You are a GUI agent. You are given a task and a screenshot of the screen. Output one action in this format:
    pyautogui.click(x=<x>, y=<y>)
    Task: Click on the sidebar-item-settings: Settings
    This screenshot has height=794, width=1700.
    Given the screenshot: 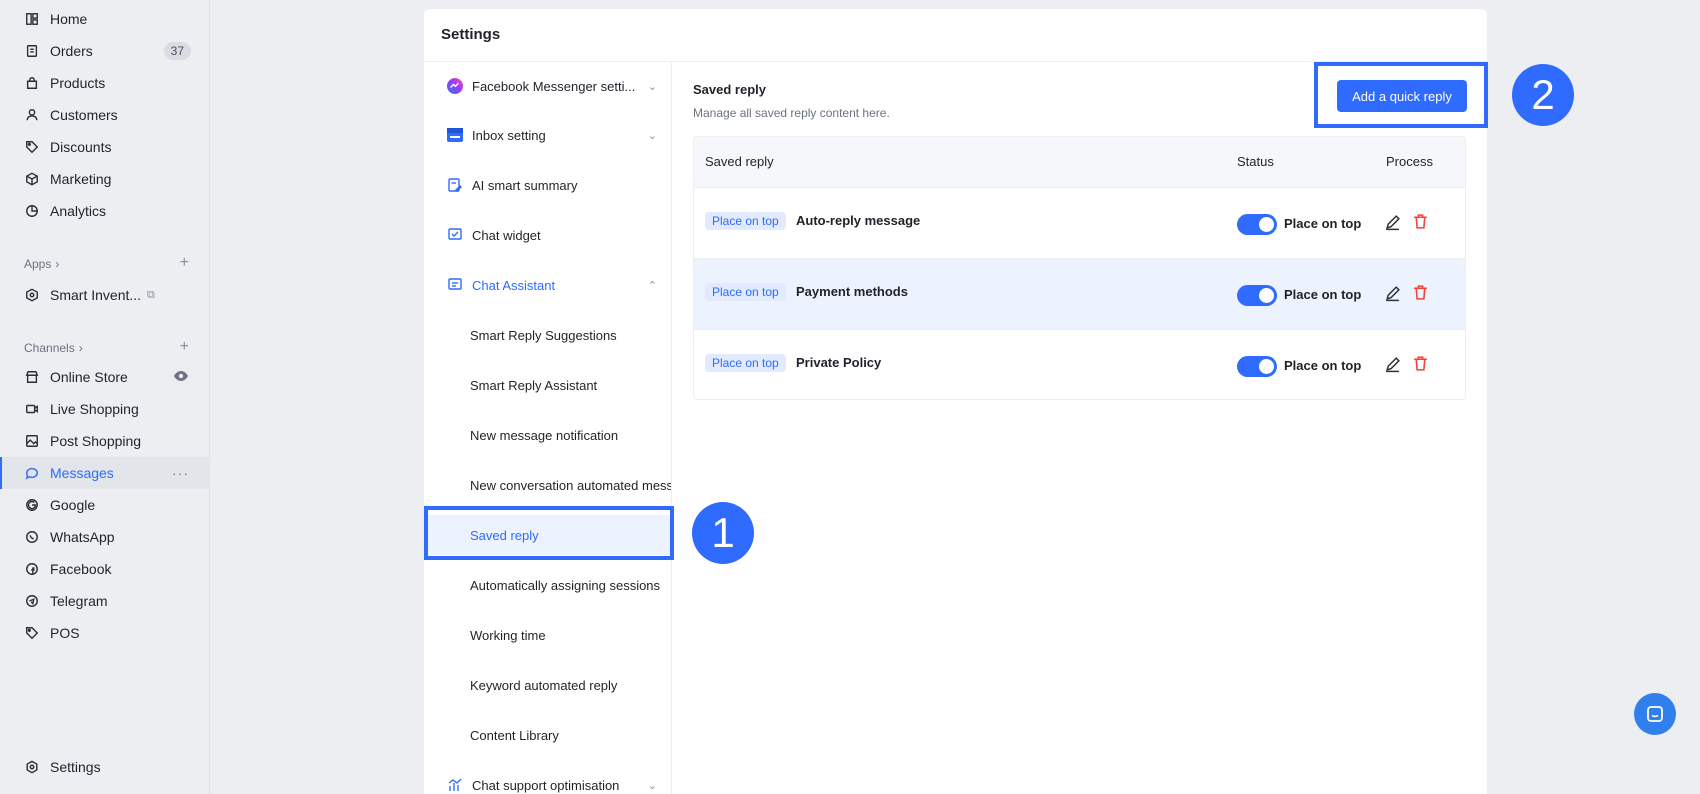 What is the action you would take?
    pyautogui.click(x=104, y=767)
    